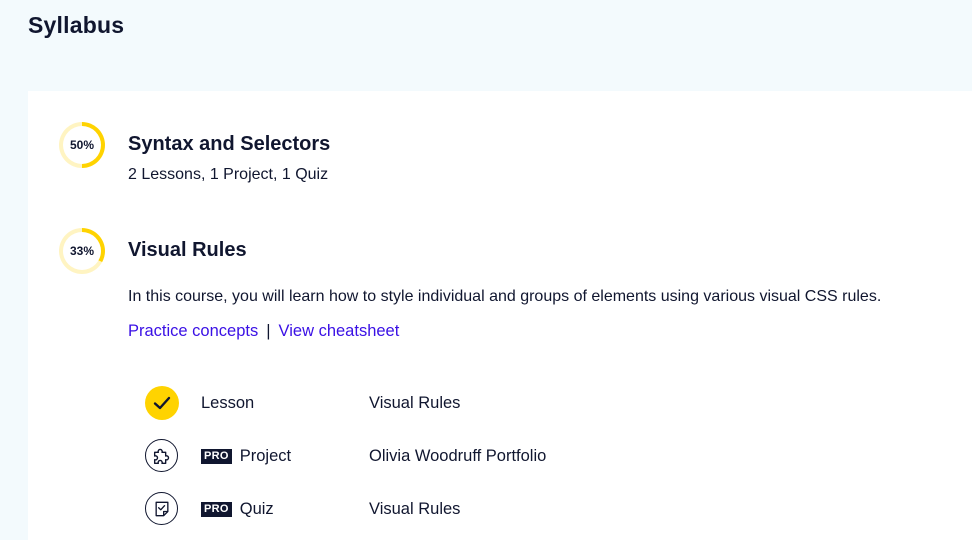  What do you see at coordinates (228, 174) in the screenshot?
I see `module-summary: 2 Lessons, 1 Project, 1 Quiz` at bounding box center [228, 174].